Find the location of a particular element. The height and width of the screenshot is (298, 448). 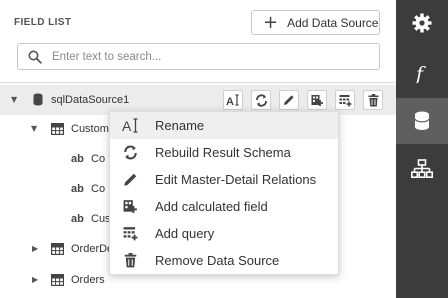

menu-item-remove-datasource: Remove Data Source is located at coordinates (224, 260).